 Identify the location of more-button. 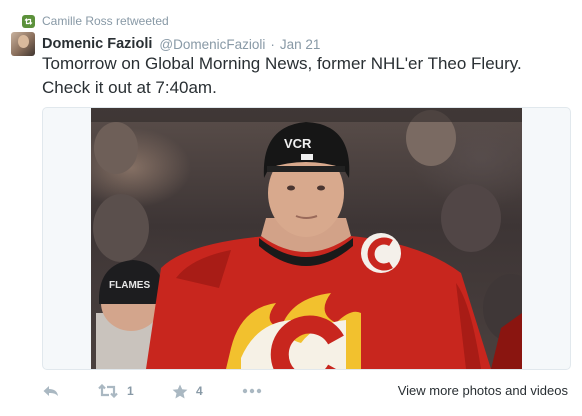
(252, 391).